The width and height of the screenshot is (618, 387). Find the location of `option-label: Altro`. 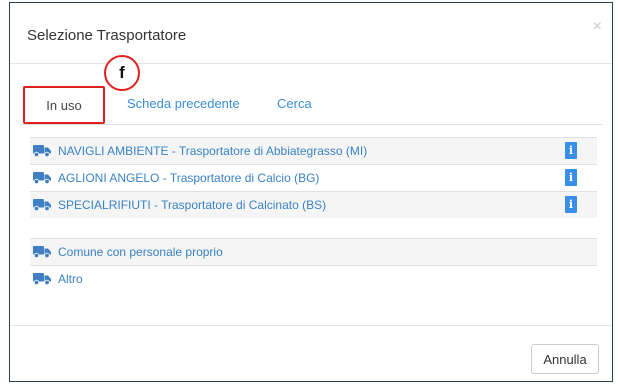

option-label: Altro is located at coordinates (70, 279).